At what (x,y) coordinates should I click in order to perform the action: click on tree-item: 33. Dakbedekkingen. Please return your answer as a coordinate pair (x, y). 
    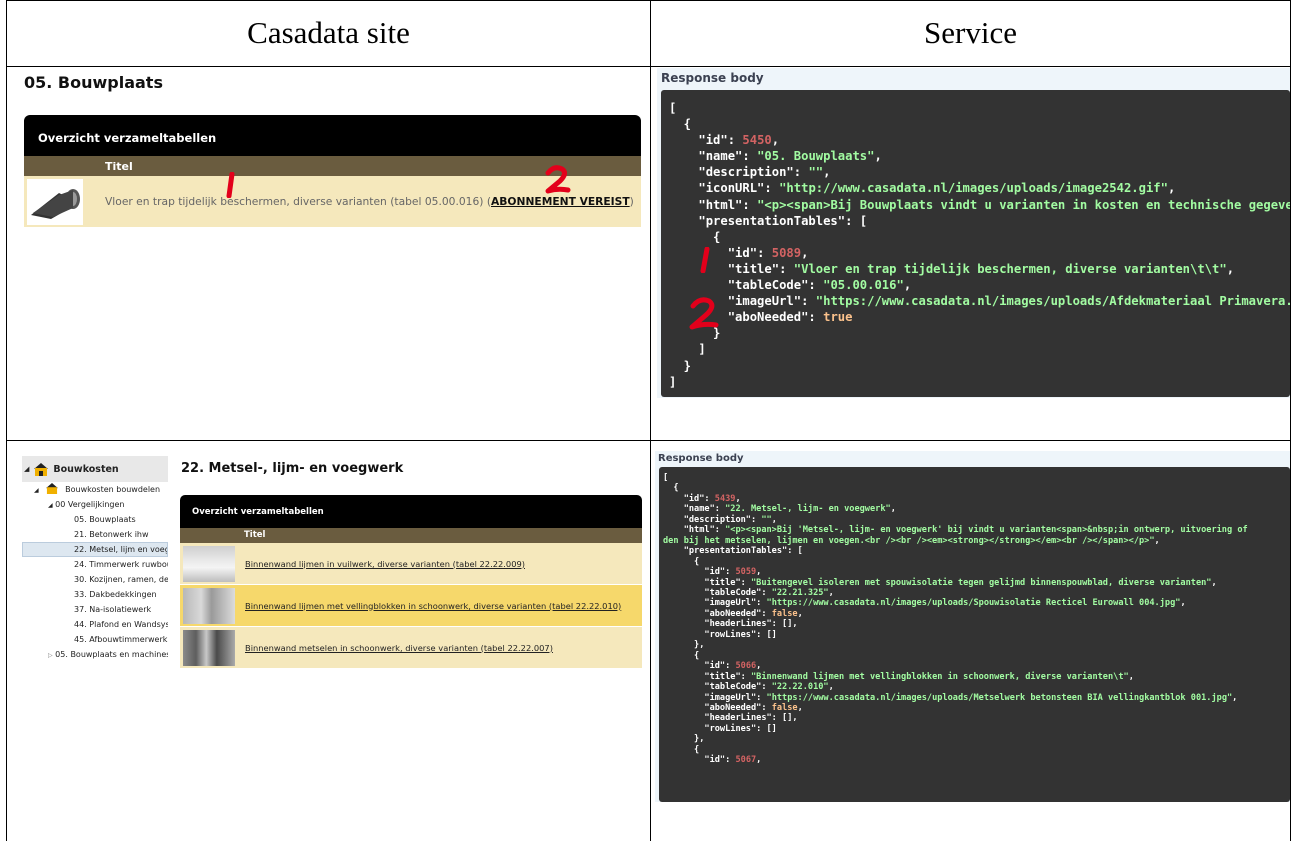
    Looking at the image, I should click on (95, 594).